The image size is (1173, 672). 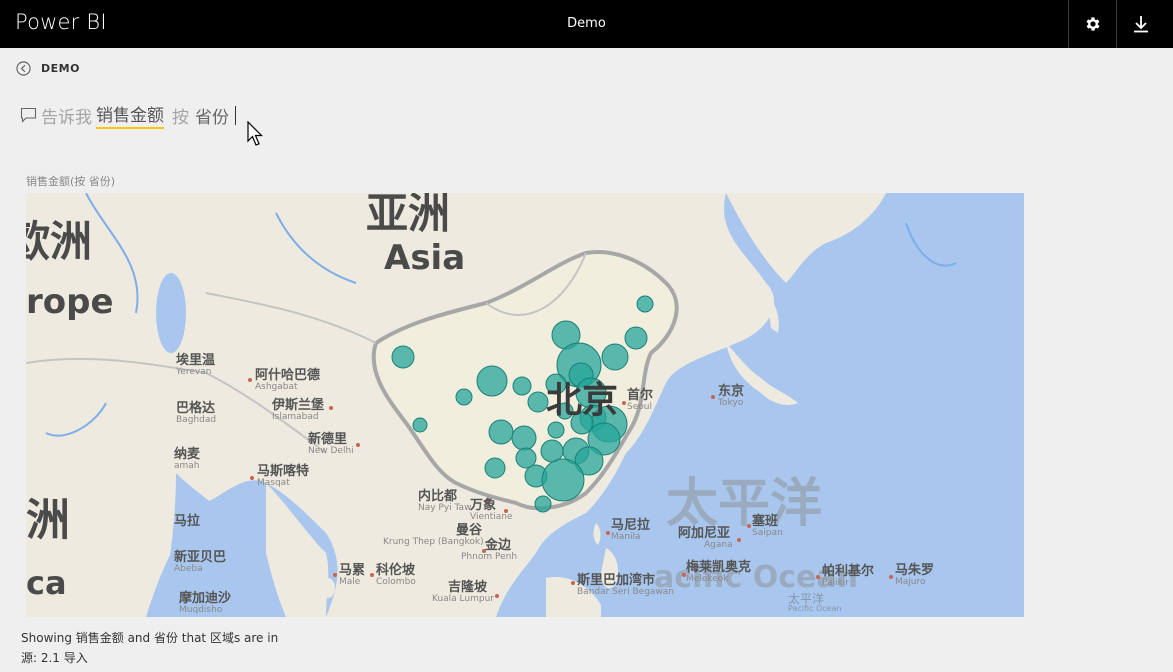 I want to click on city-label: 马朱罗 Majuro, so click(x=915, y=575).